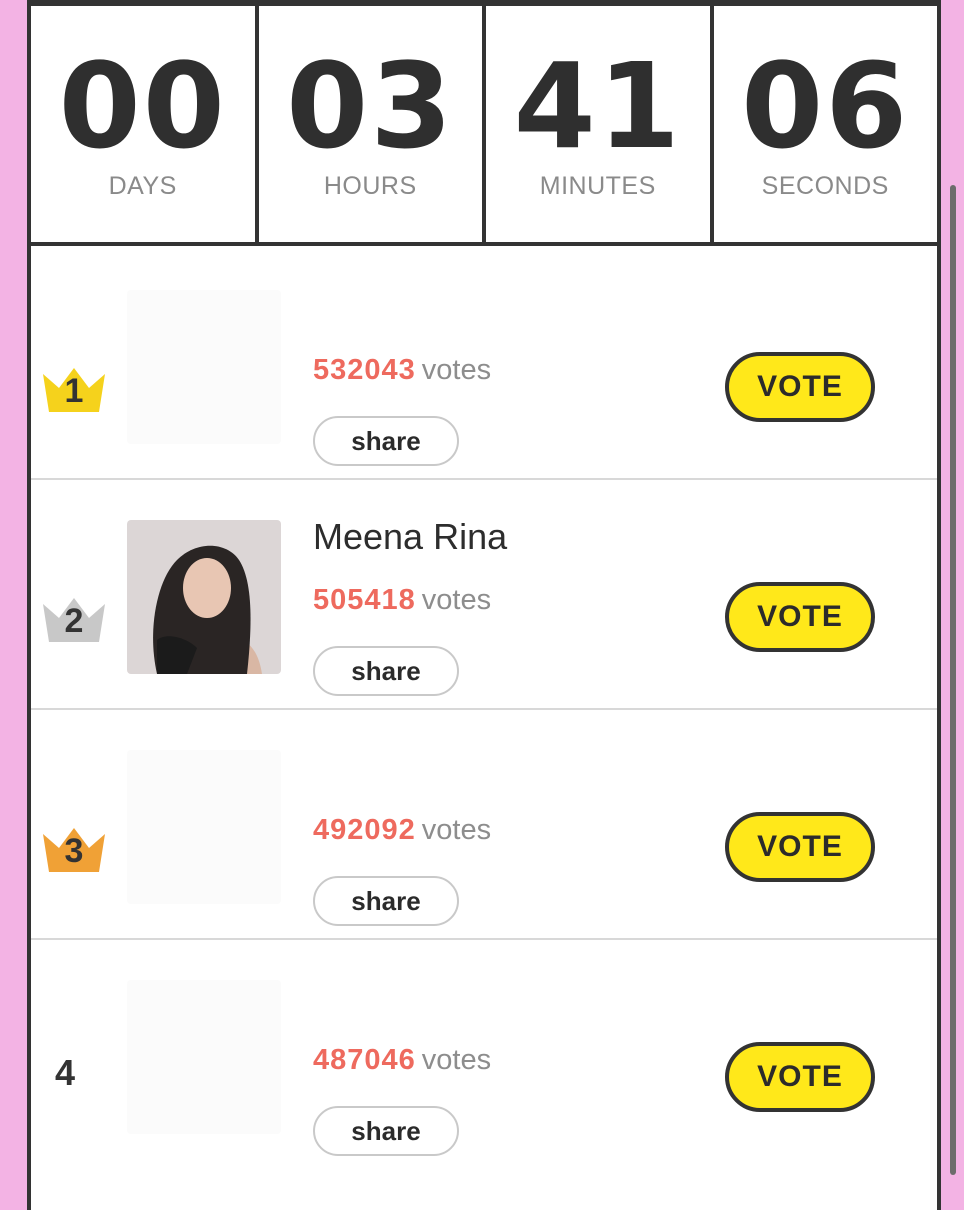 The height and width of the screenshot is (1210, 964). I want to click on countdown-seconds-value: 06, so click(825, 106).